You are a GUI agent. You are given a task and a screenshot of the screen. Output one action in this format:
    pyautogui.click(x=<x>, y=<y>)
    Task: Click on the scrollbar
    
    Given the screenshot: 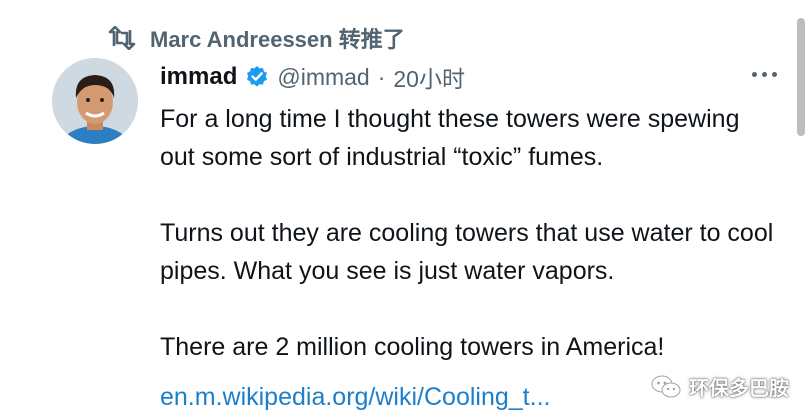 What is the action you would take?
    pyautogui.click(x=801, y=77)
    